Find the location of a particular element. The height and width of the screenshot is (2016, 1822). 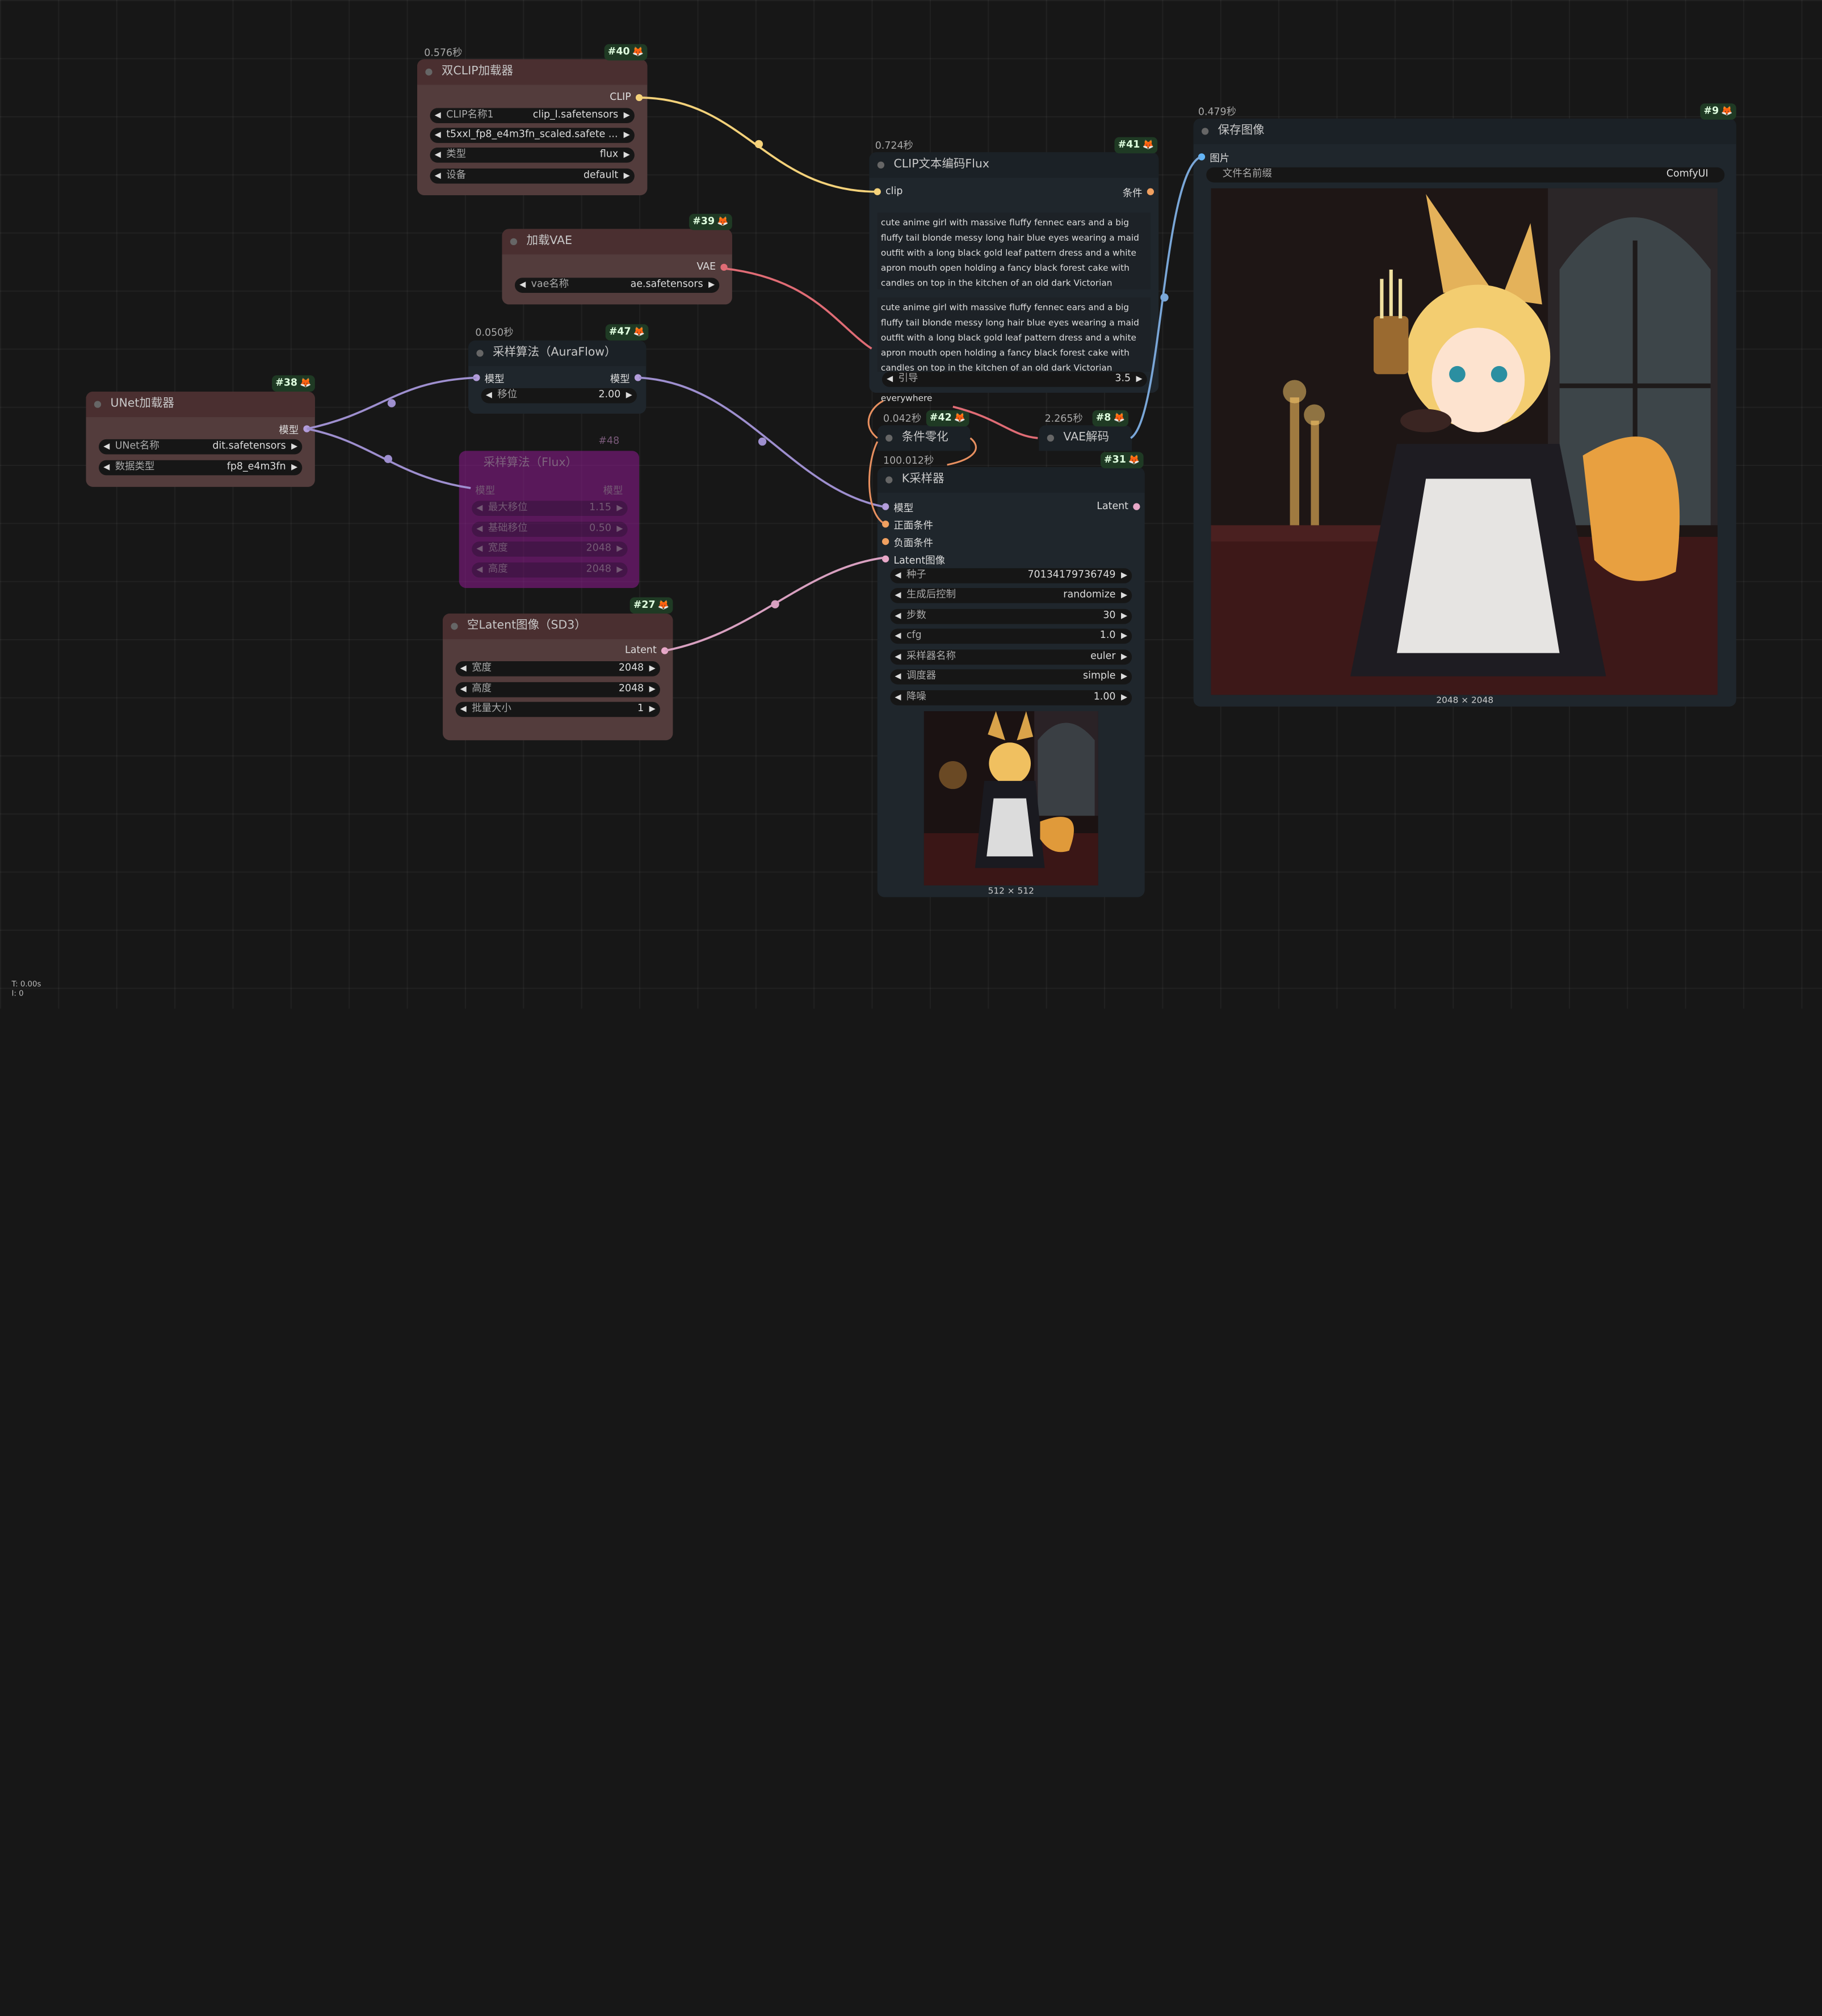

save-image-node: 保存图像 图片 文件名前缀 ComfyUI 2048 × 2048 is located at coordinates (1464, 412).